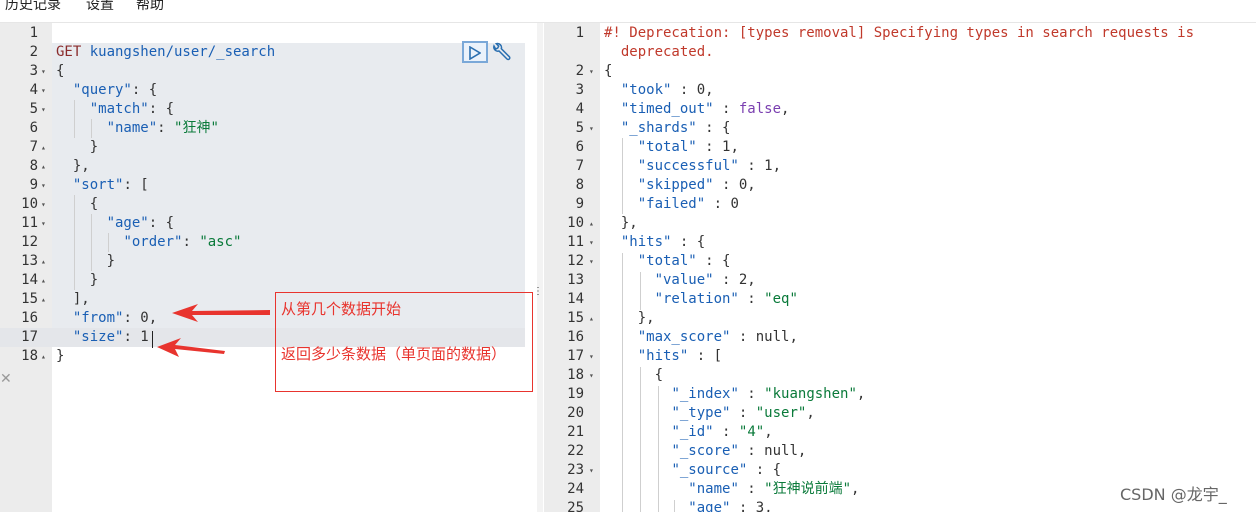 This screenshot has height=512, width=1256. I want to click on selection-highlight, so click(288, 204).